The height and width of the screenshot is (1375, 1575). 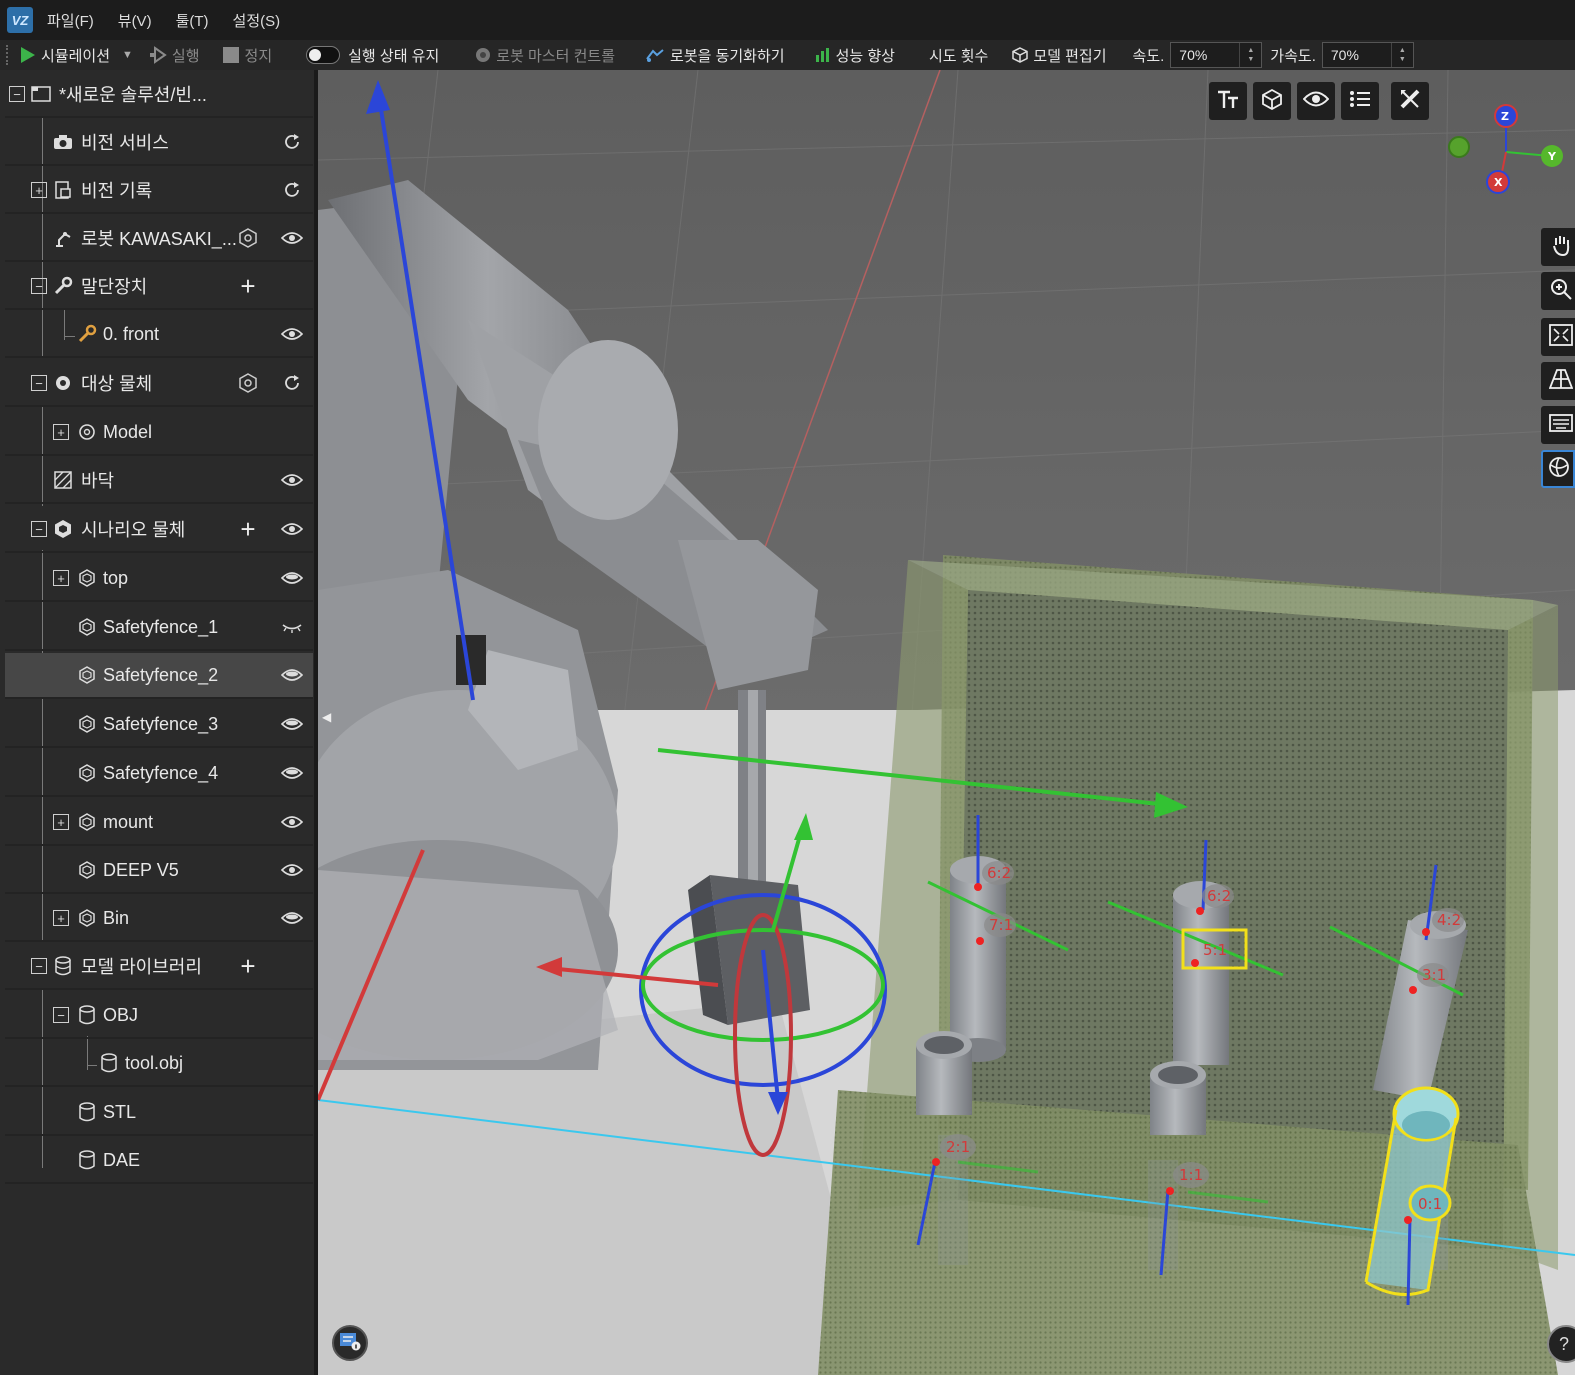 I want to click on tree-item-scenario-objects: − 시나리오 물체 +, so click(x=159, y=530).